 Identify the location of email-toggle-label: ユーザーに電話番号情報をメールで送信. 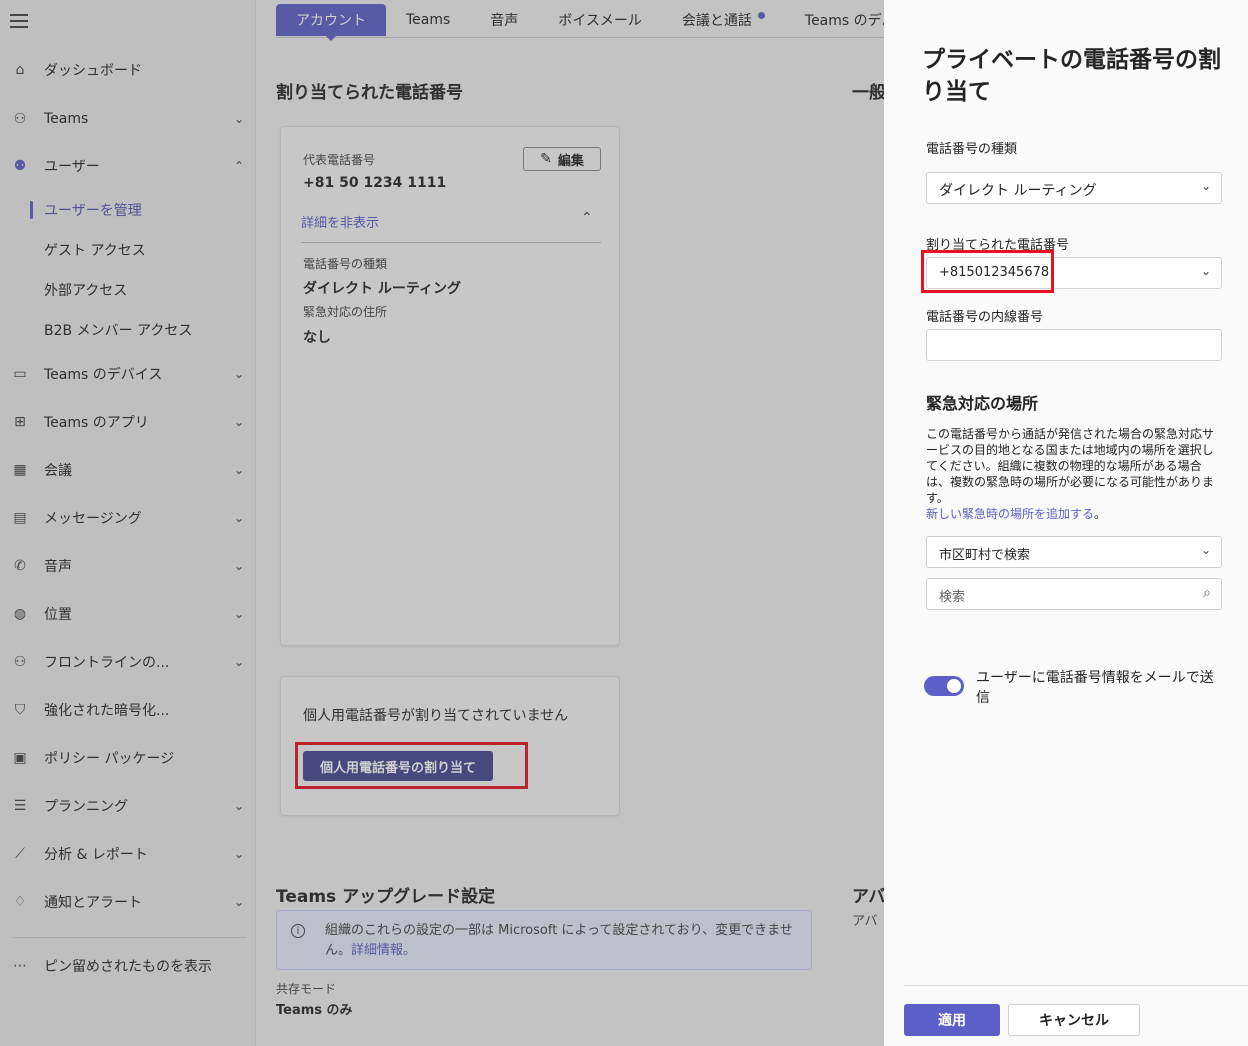
(1095, 688).